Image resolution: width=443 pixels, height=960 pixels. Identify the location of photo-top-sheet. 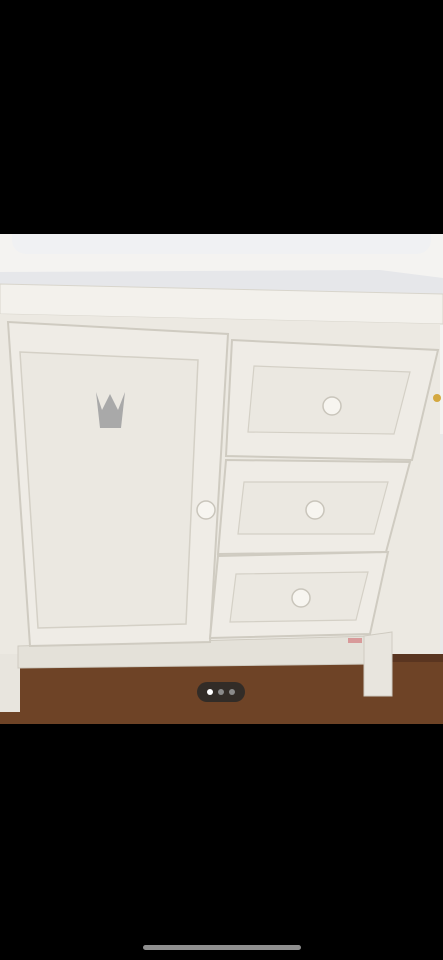
(221, 244).